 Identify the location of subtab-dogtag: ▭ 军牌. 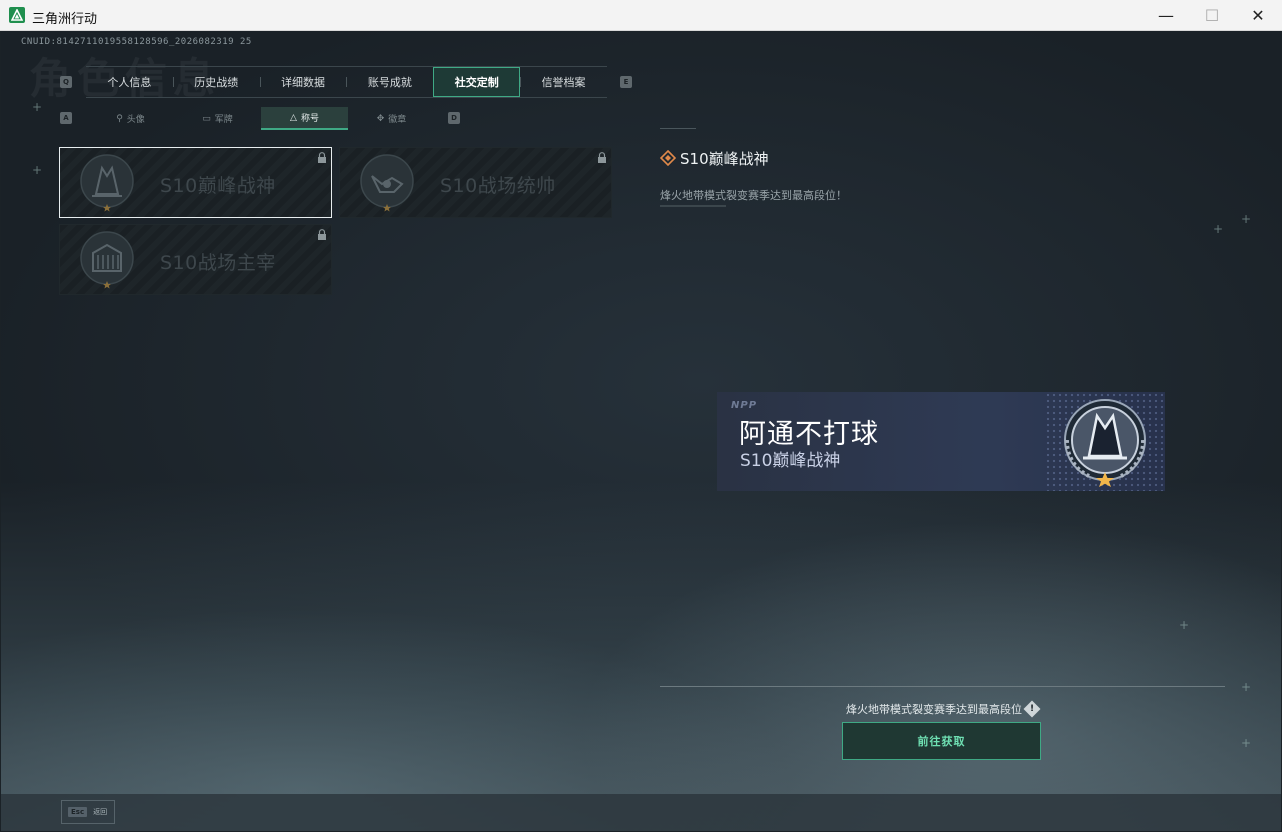
(217, 118).